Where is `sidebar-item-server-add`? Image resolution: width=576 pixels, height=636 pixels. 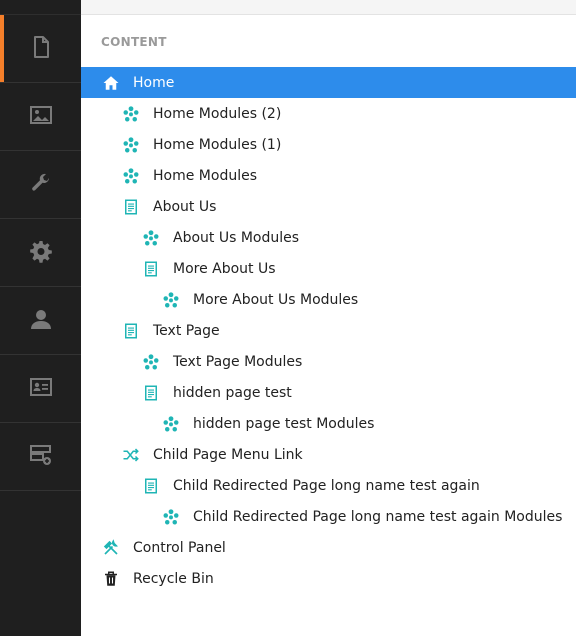 sidebar-item-server-add is located at coordinates (40, 457).